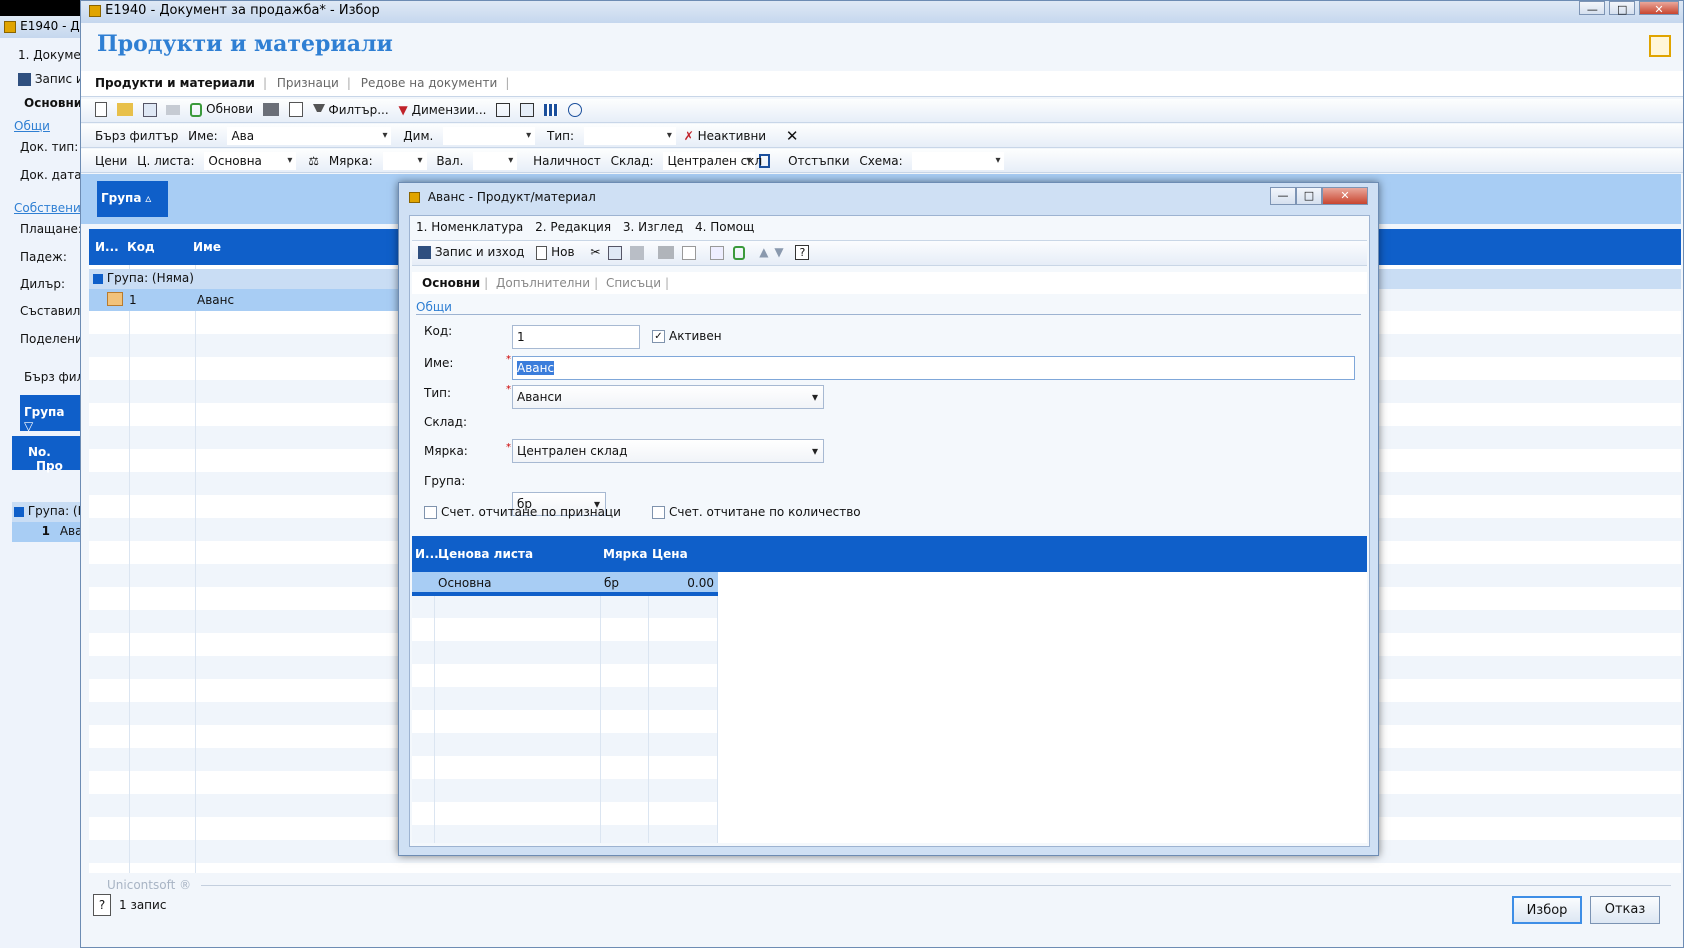 Image resolution: width=1684 pixels, height=948 pixels. I want to click on dialog-tabs: Основни | Допълнителни | Списъци |, so click(889, 283).